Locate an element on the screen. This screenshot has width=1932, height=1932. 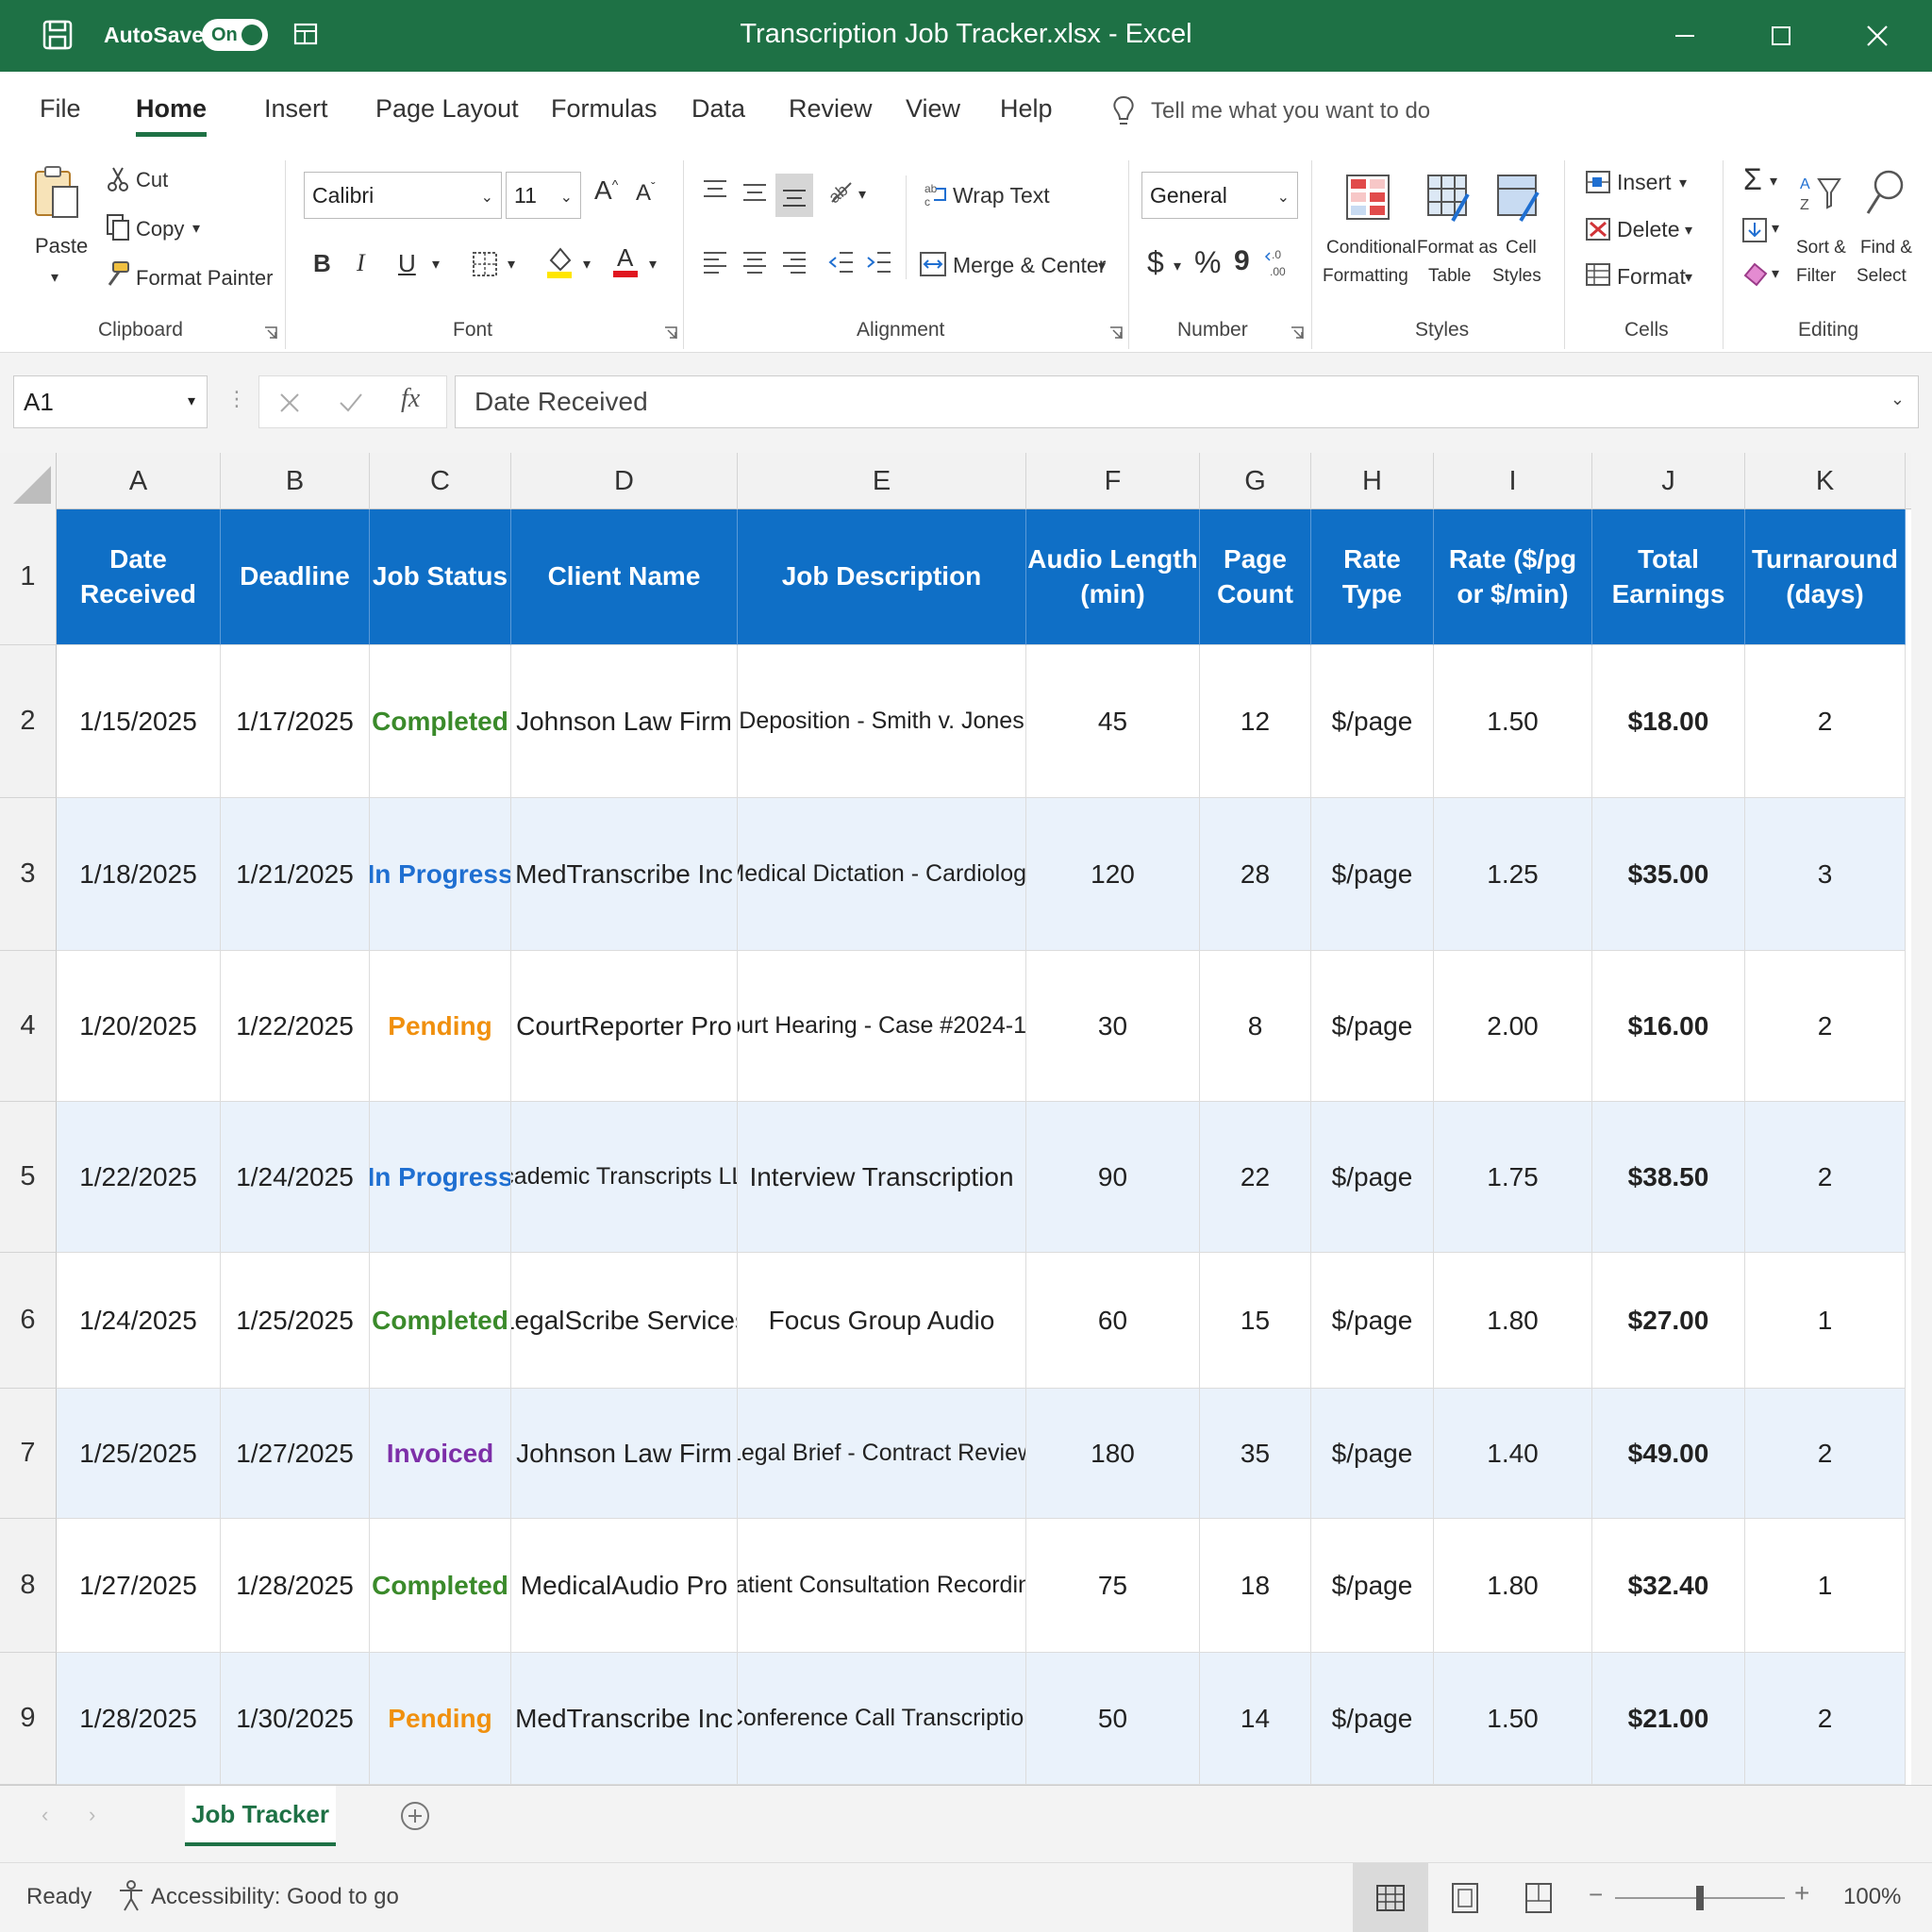
table-cell: 90 is located at coordinates (1113, 1177).